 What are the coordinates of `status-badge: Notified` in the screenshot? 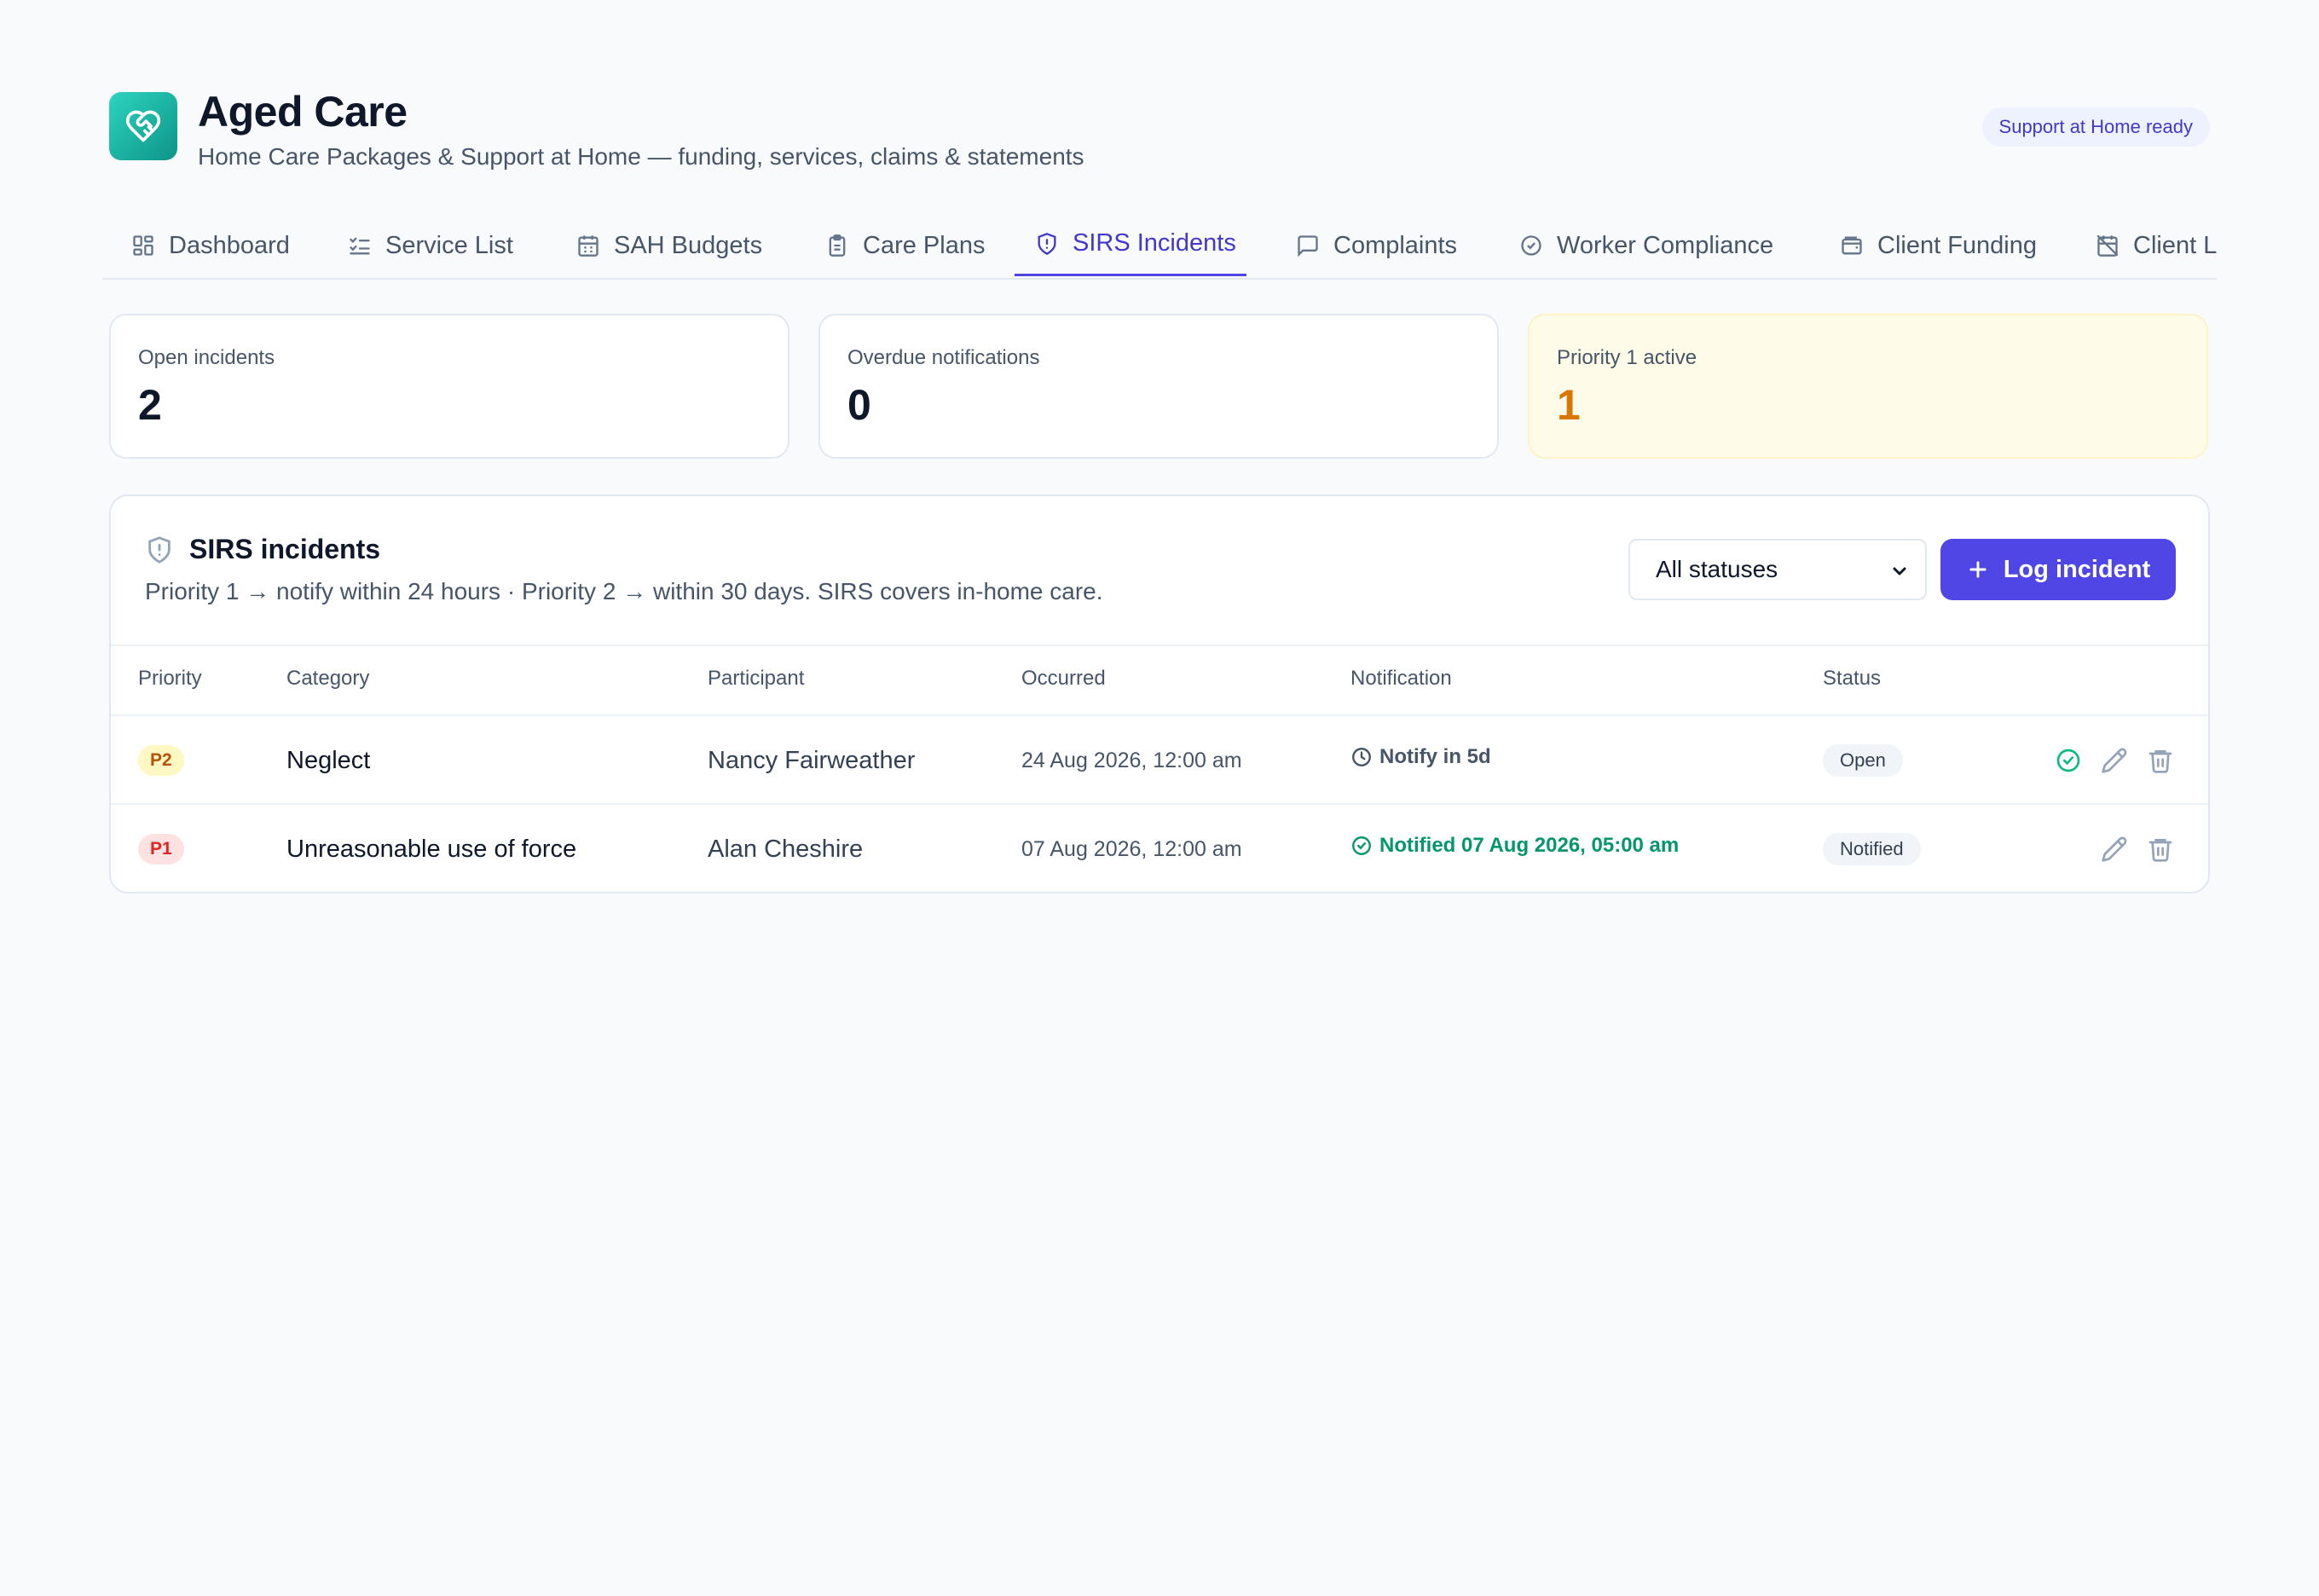 It's located at (1872, 849).